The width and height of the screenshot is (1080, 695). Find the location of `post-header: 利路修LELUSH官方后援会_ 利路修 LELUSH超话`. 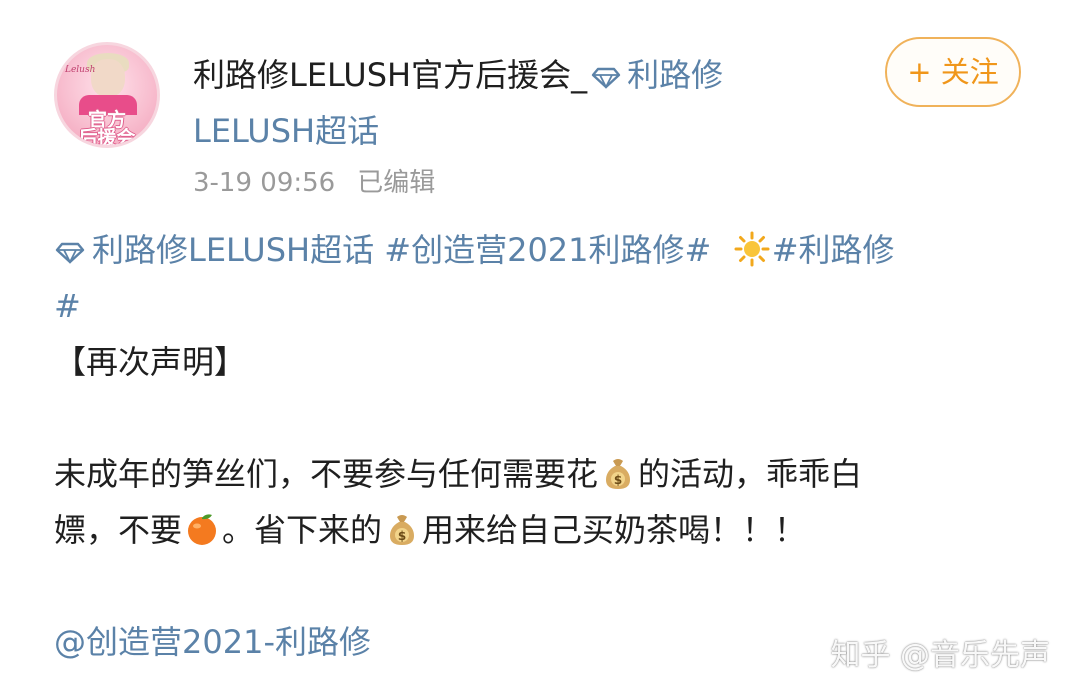

post-header: 利路修LELUSH官方后援会_ 利路修 LELUSH超话 is located at coordinates (523, 103).